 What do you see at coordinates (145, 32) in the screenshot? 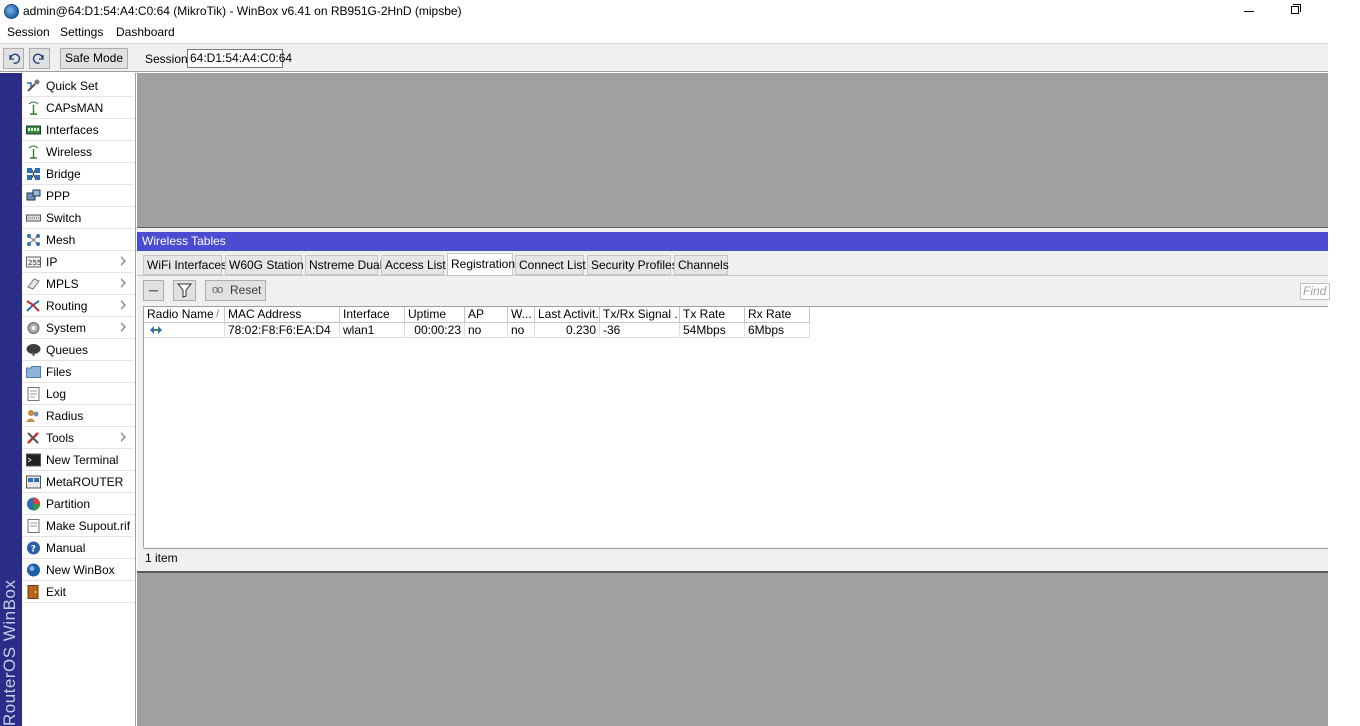
I see `menu-dashboard: Dashboard` at bounding box center [145, 32].